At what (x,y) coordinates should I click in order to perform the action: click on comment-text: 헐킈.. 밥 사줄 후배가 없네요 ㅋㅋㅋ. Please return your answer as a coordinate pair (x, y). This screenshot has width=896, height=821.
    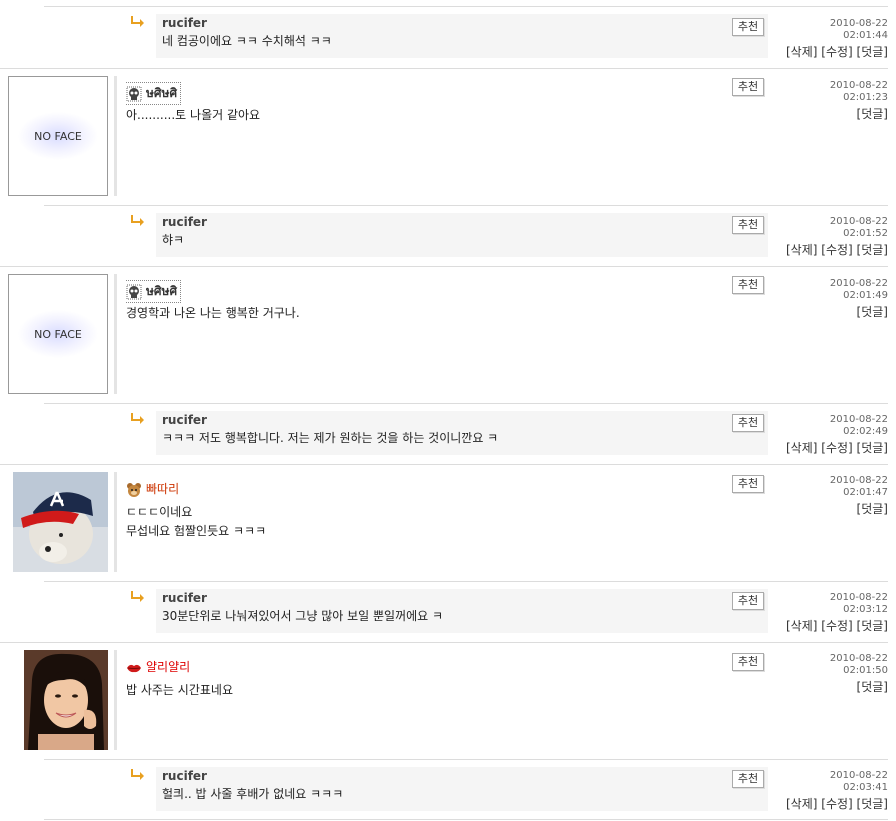
    Looking at the image, I should click on (253, 794).